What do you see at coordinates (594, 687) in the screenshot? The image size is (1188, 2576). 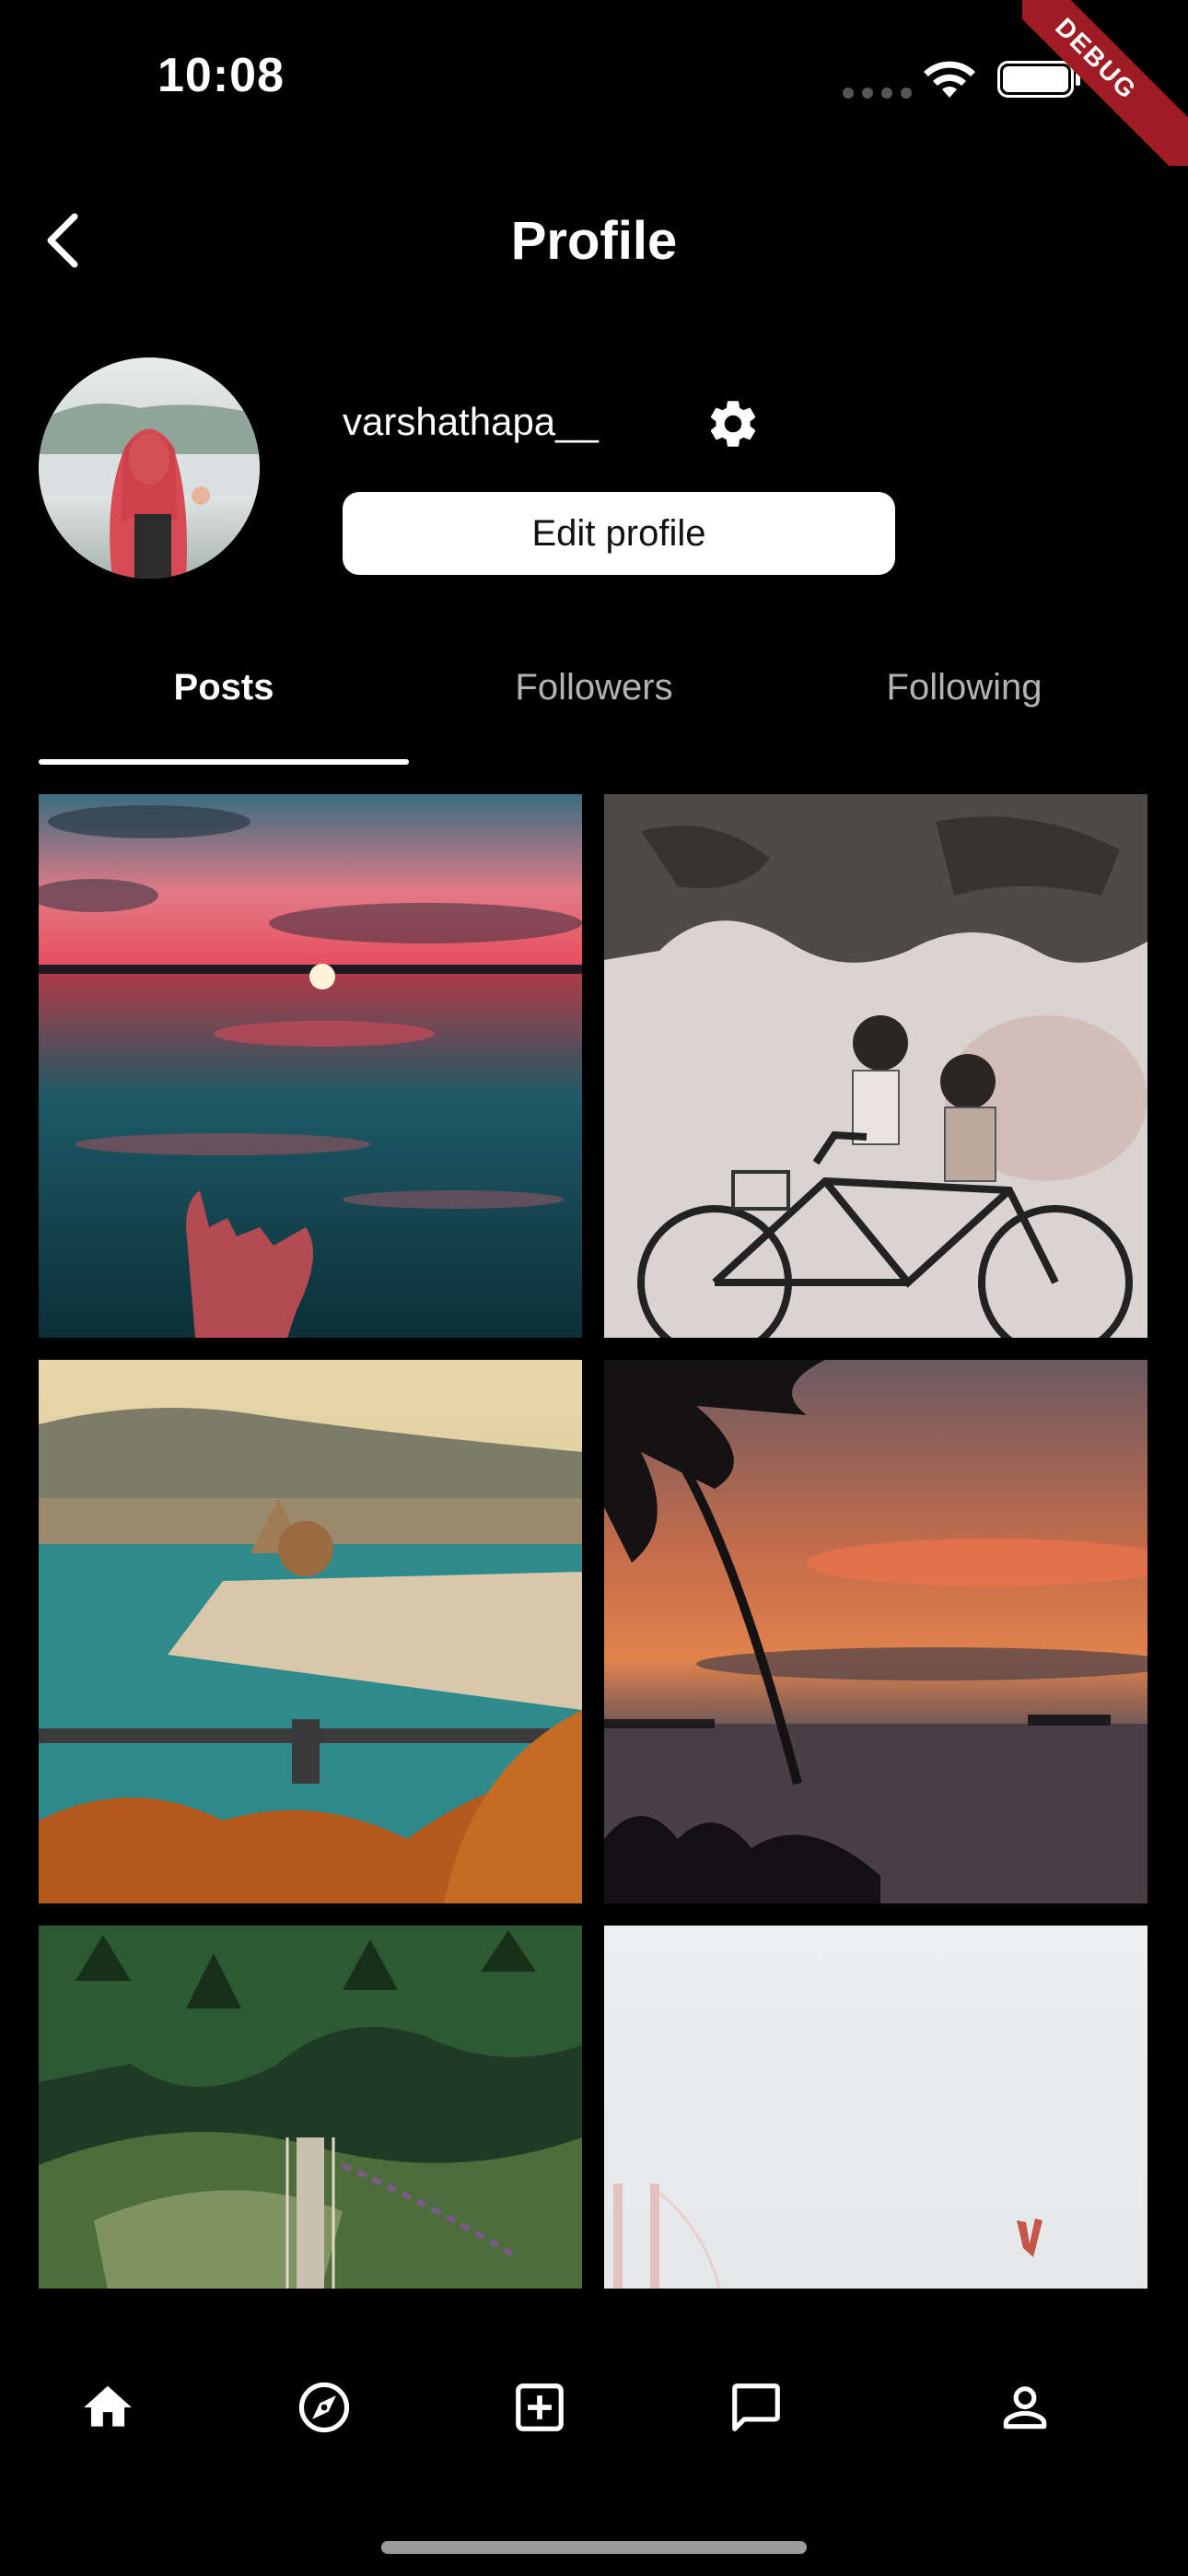 I see `tab-followers: Followers` at bounding box center [594, 687].